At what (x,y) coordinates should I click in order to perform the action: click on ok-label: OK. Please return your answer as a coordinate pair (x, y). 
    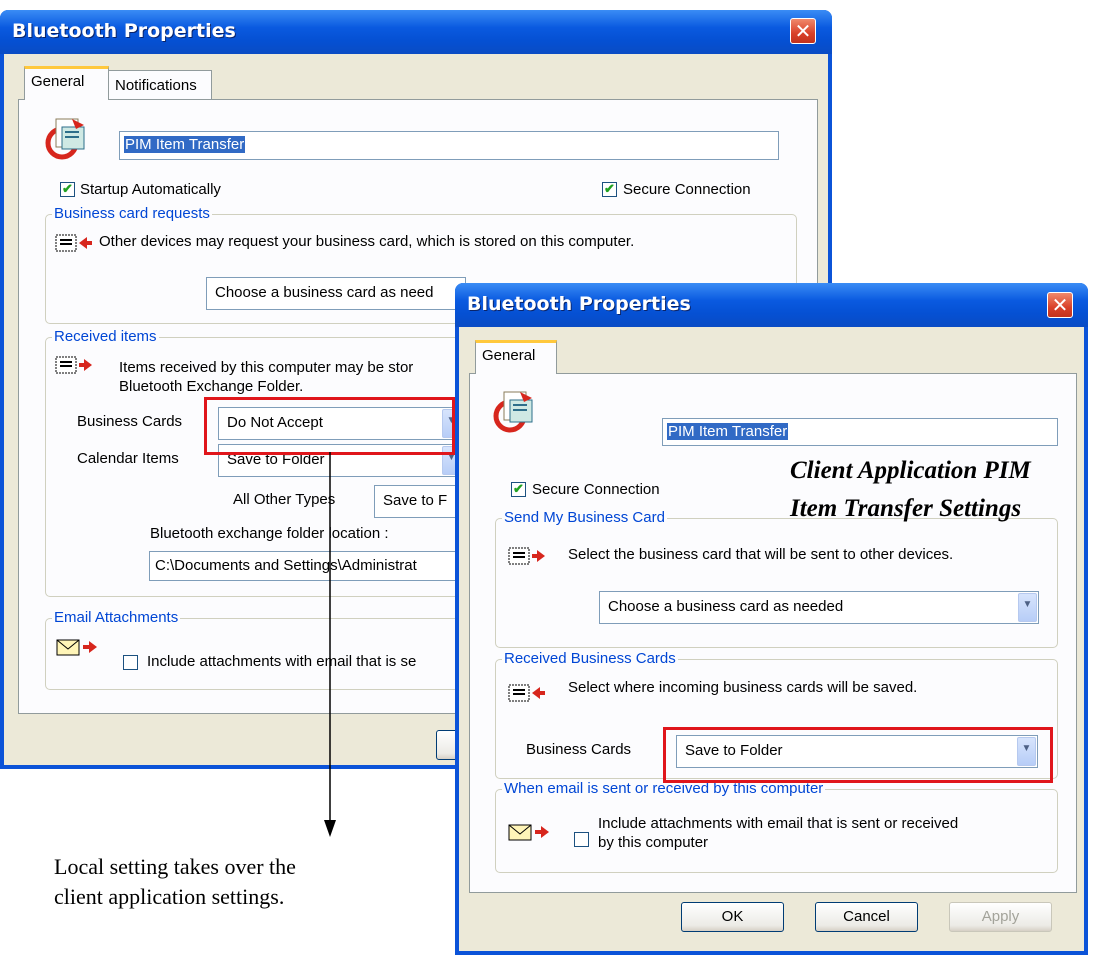
    Looking at the image, I should click on (732, 916).